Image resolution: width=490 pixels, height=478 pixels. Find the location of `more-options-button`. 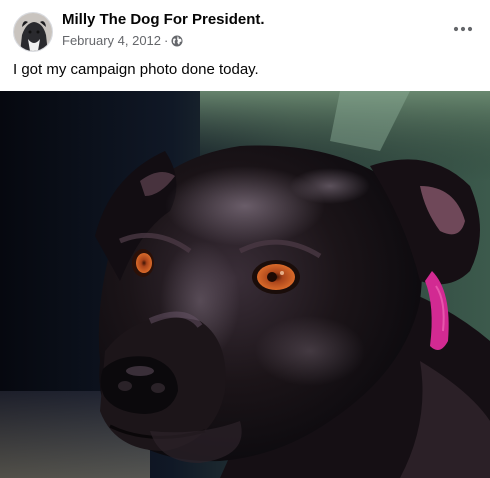

more-options-button is located at coordinates (463, 29).